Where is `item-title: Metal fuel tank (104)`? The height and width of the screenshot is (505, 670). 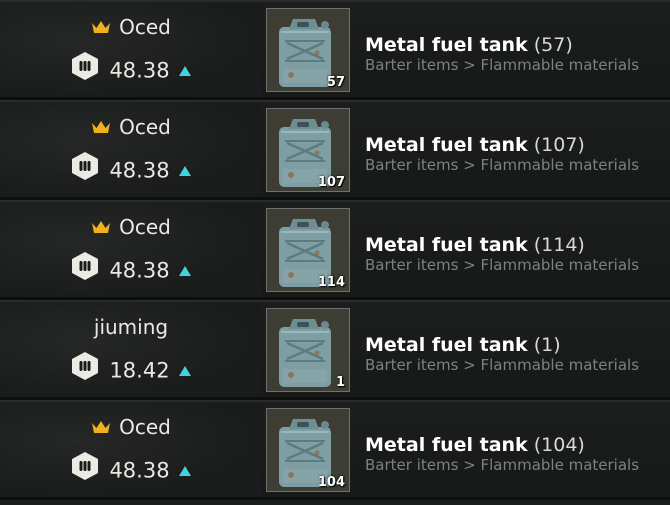
item-title: Metal fuel tank (104) is located at coordinates (475, 445).